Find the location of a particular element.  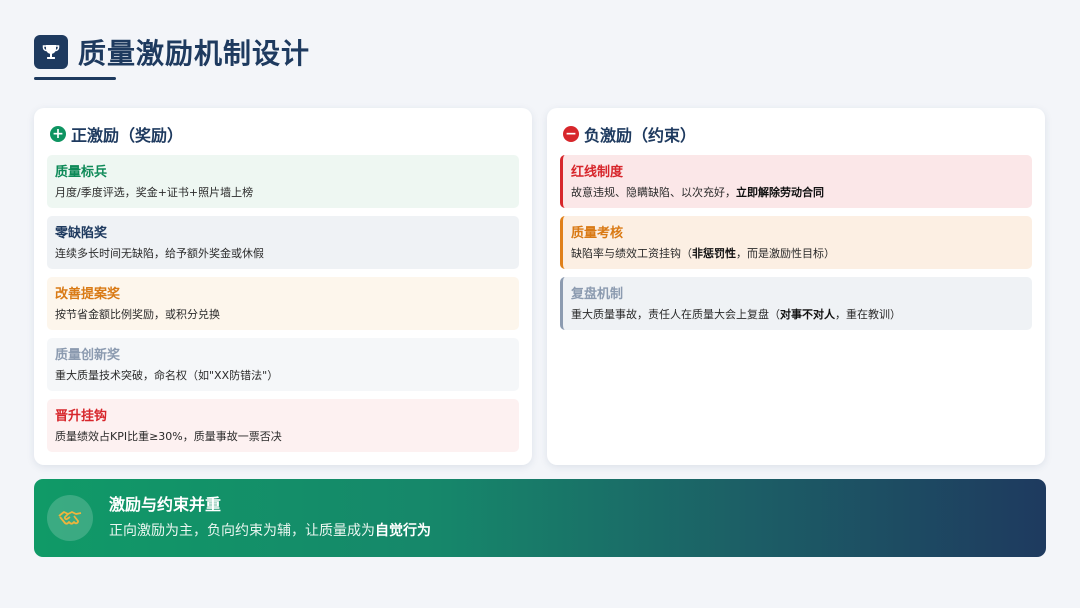

list-item: 晋升挂钩 质量绩效占KPI比重≥30%，质量事故一票否决 is located at coordinates (283, 425).